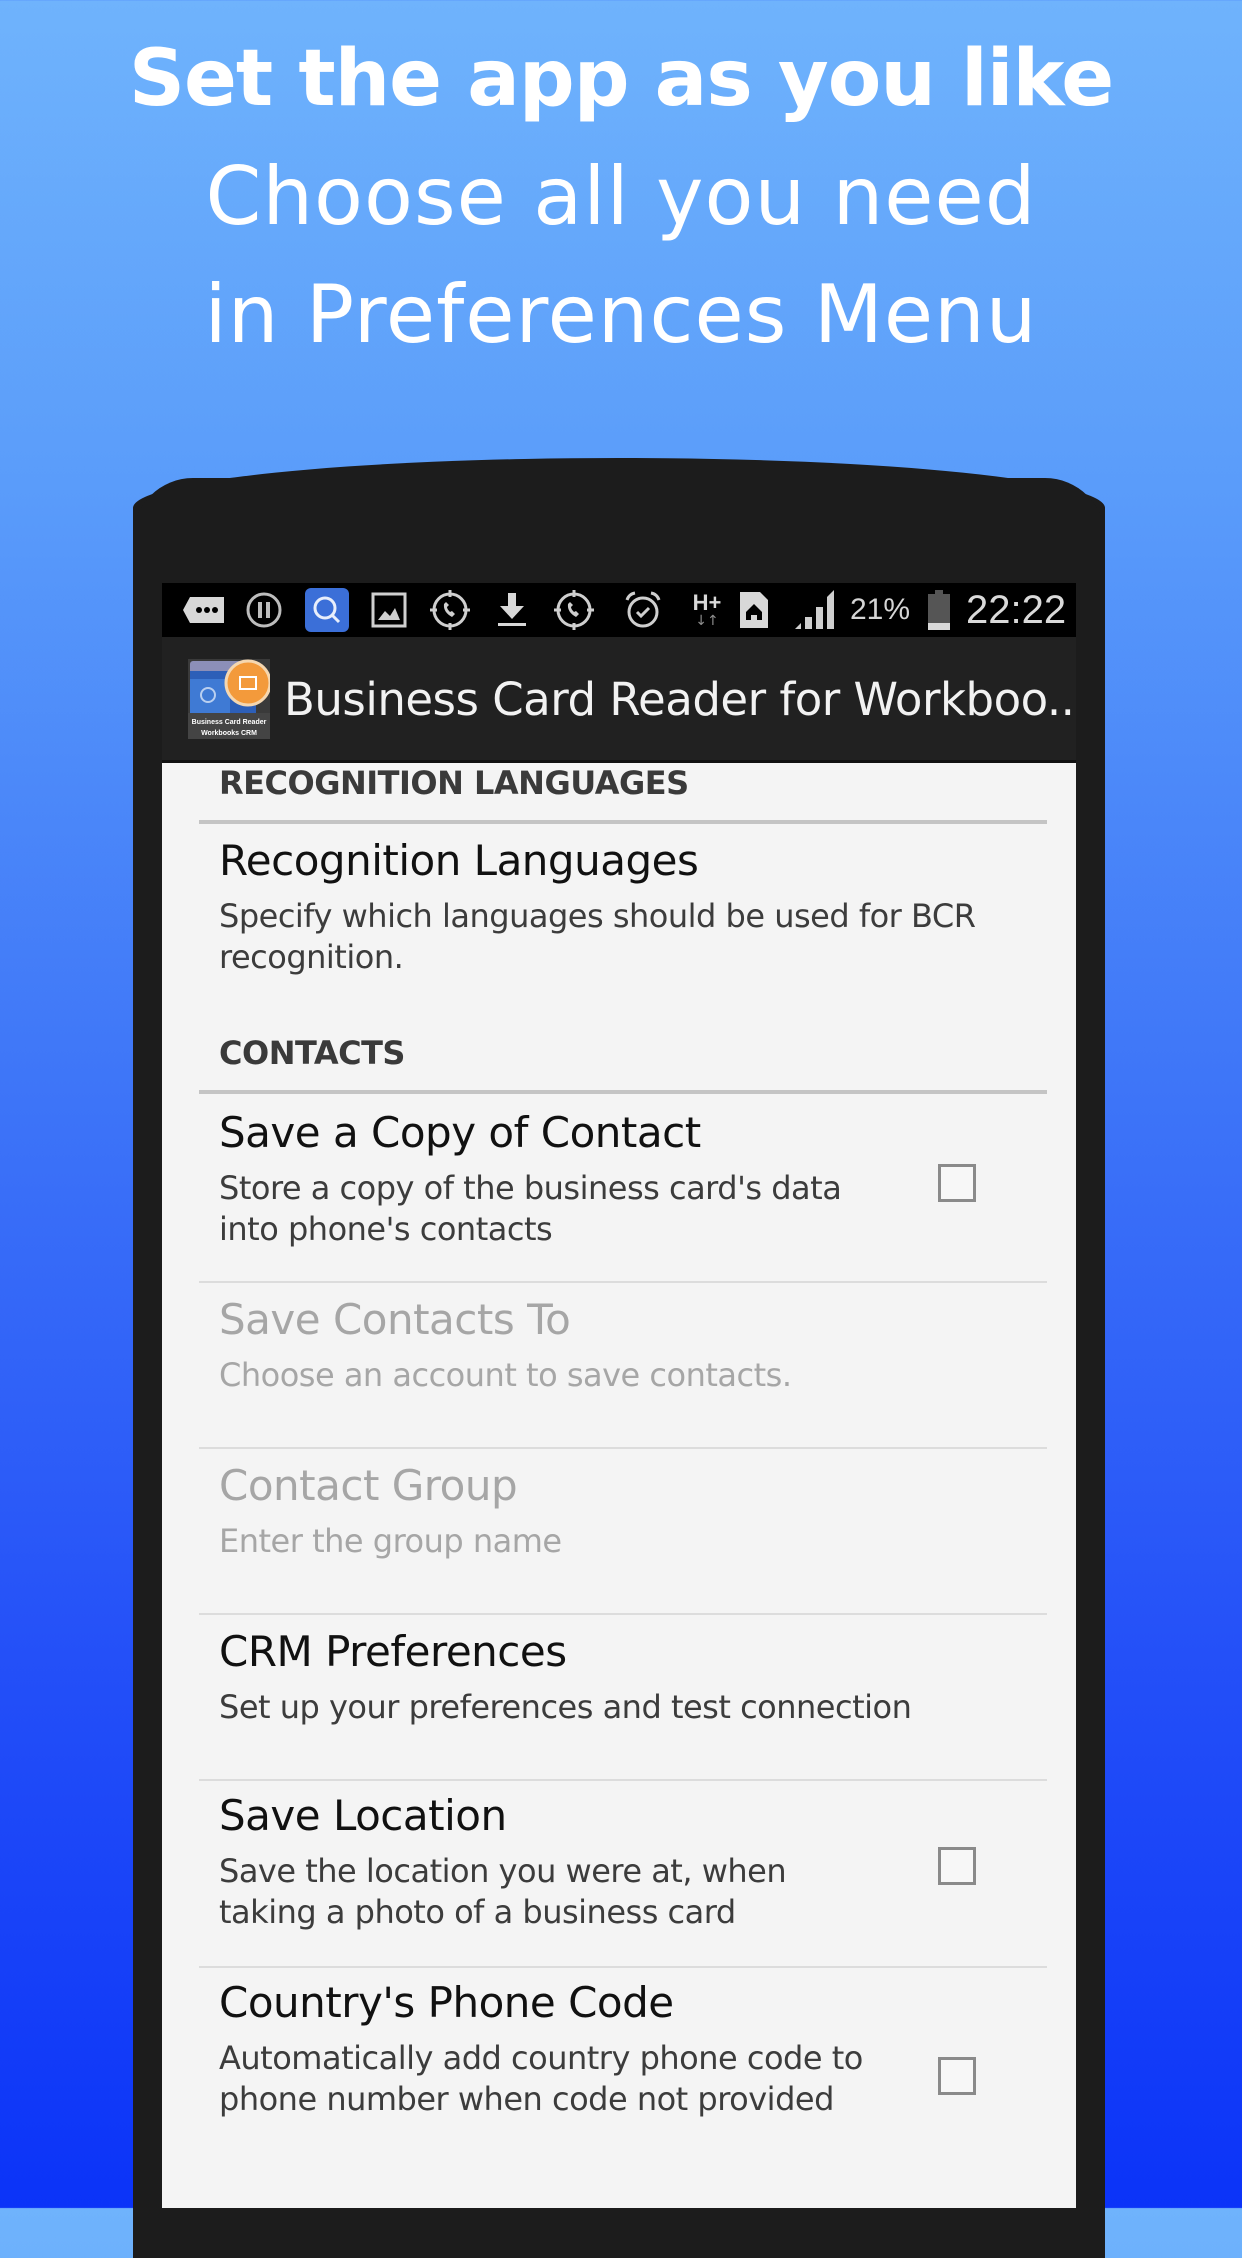 The height and width of the screenshot is (2258, 1242). What do you see at coordinates (229, 733) in the screenshot?
I see `app-icon-caption-2: Workbooks CRM` at bounding box center [229, 733].